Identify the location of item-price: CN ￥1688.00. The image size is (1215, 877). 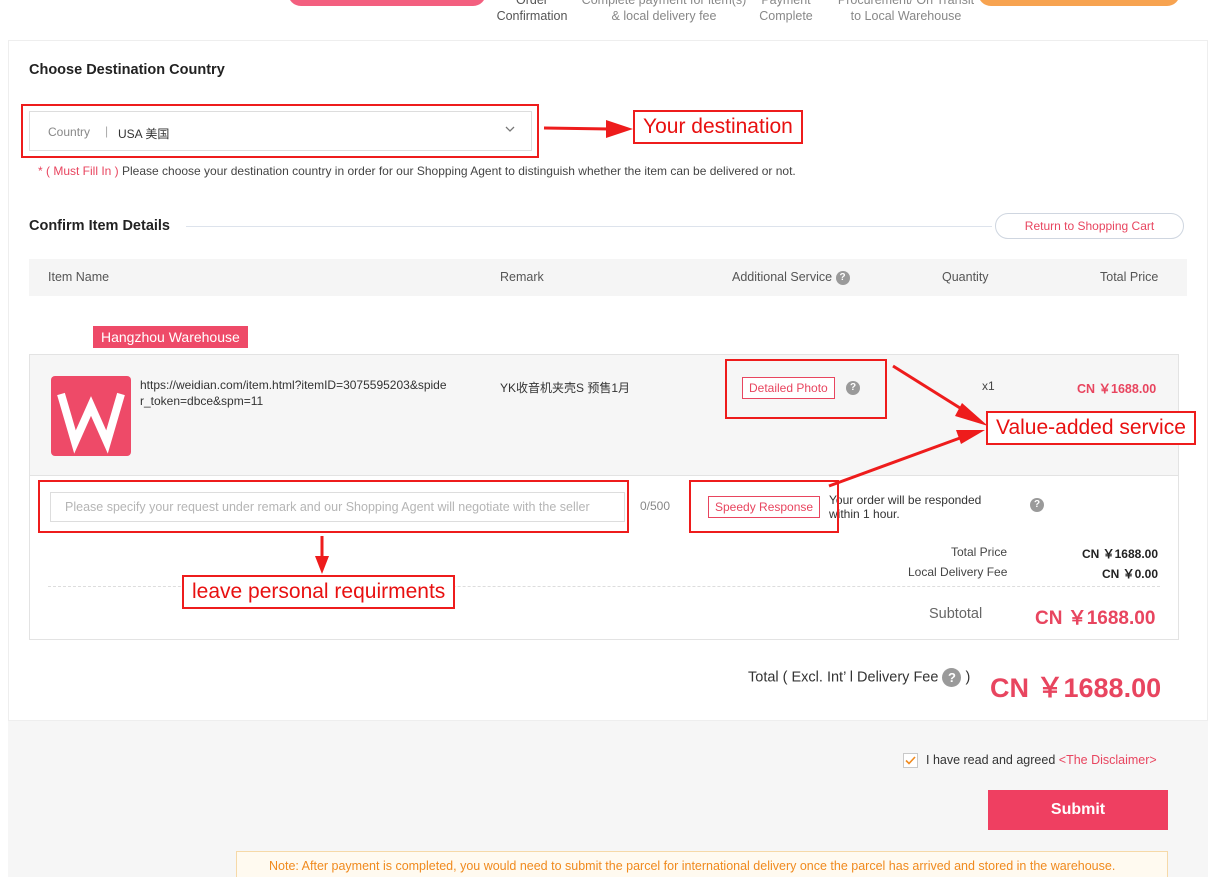
(1117, 389).